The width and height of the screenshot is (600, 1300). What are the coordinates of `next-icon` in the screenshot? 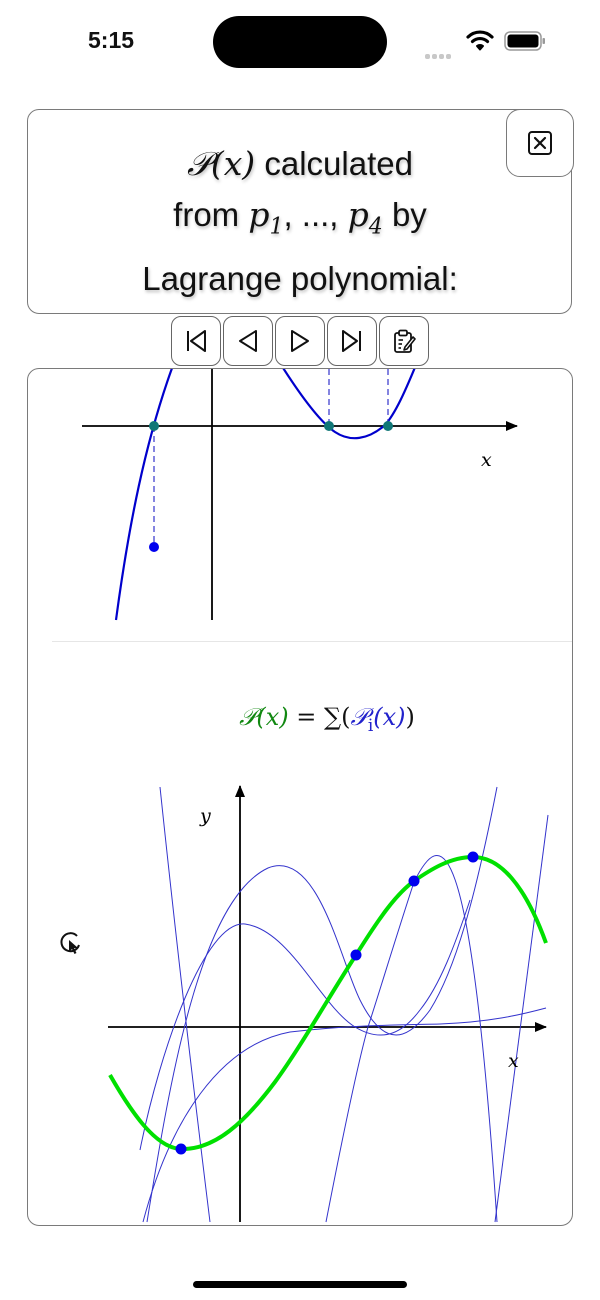 It's located at (300, 341).